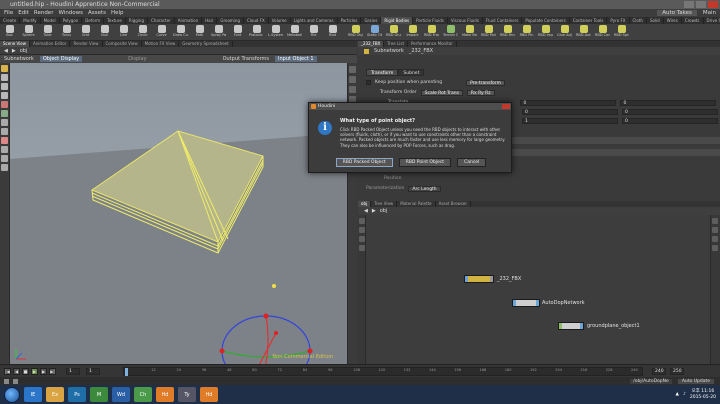 The height and width of the screenshot is (404, 720). Describe the element at coordinates (218, 32) in the screenshot. I see `shelf-tool-spray-paint: Spray Paint` at that location.